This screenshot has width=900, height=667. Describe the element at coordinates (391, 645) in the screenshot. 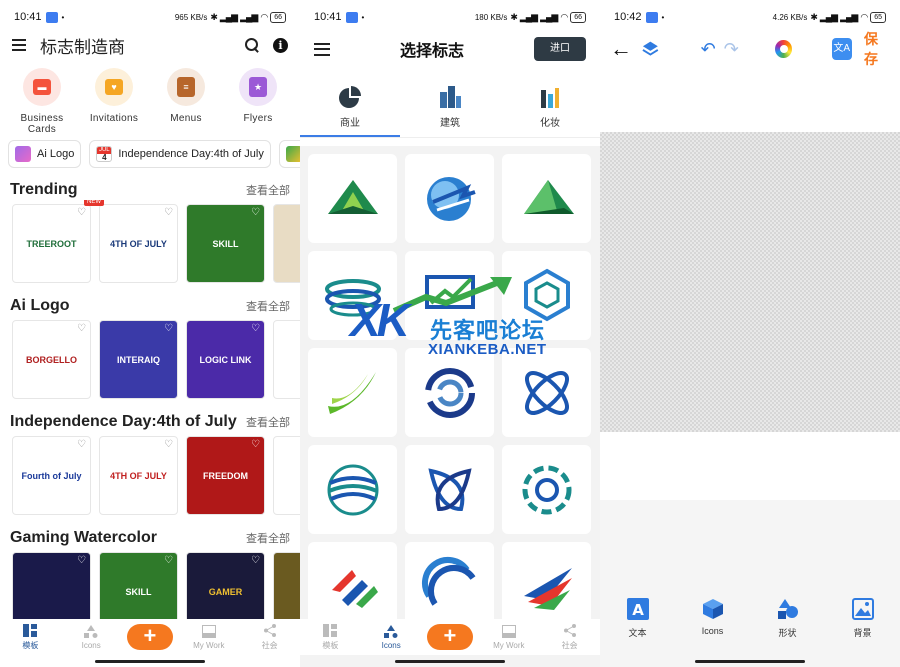

I see `nav-label: Icons` at that location.